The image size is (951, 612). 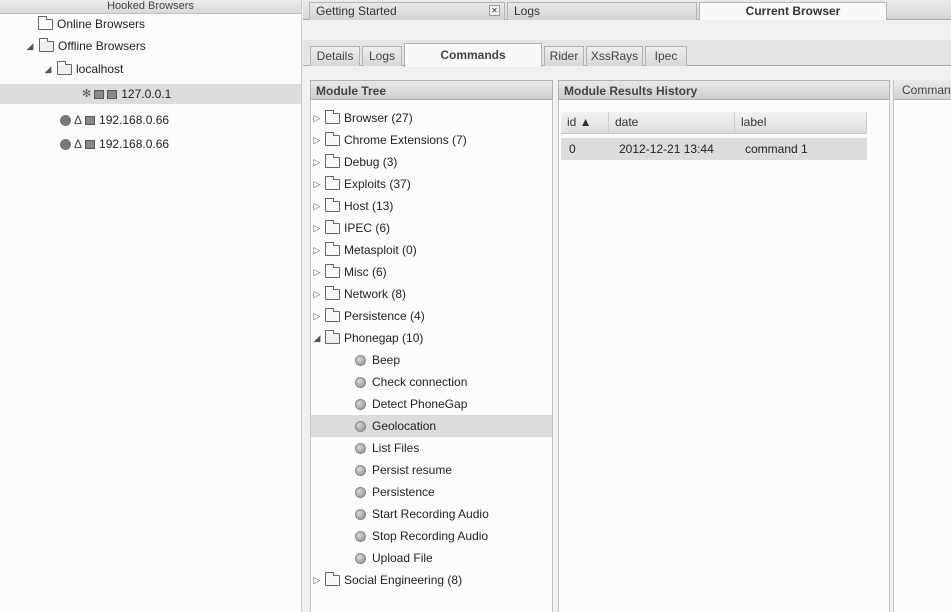 What do you see at coordinates (412, 470) in the screenshot?
I see `module-label: Persist resume` at bounding box center [412, 470].